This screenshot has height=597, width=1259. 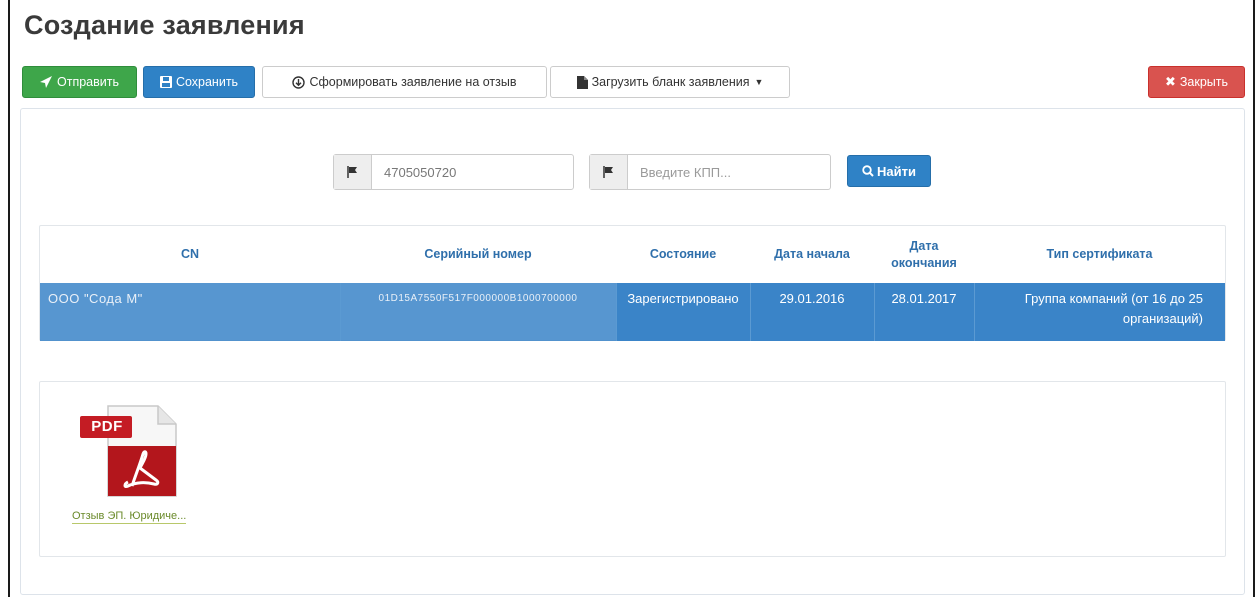 I want to click on find-button: Найти, so click(x=889, y=171).